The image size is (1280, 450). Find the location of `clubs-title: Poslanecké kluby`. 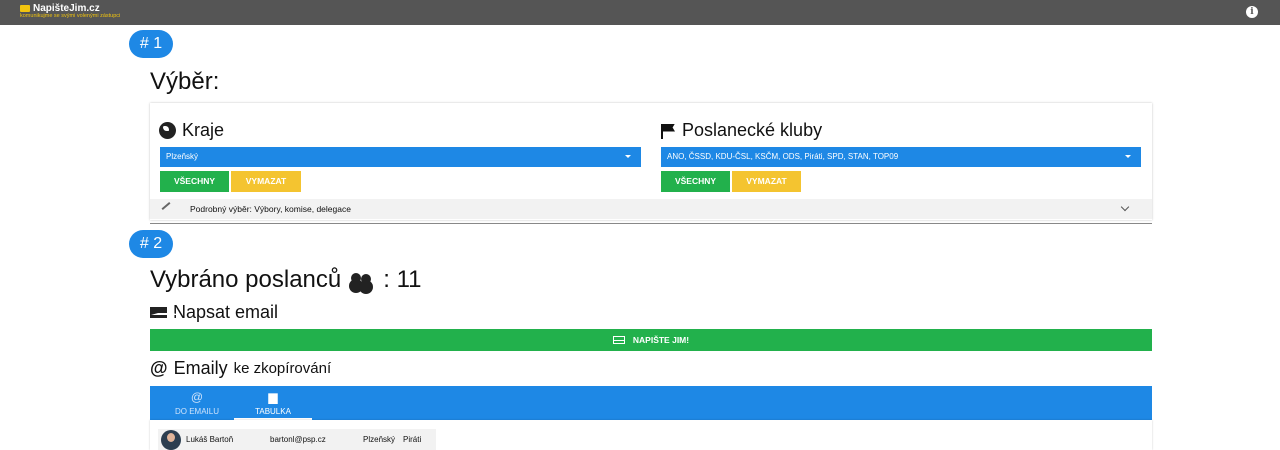

clubs-title: Poslanecké kluby is located at coordinates (741, 130).